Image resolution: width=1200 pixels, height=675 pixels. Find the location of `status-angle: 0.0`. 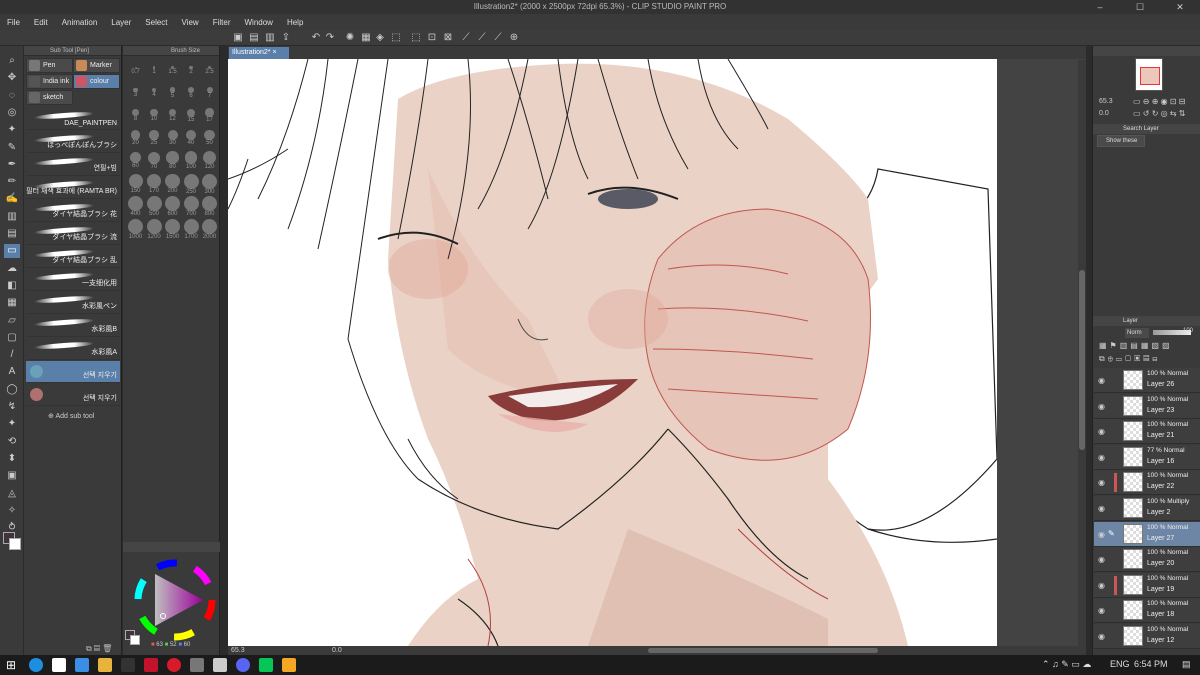

status-angle: 0.0 is located at coordinates (337, 650).